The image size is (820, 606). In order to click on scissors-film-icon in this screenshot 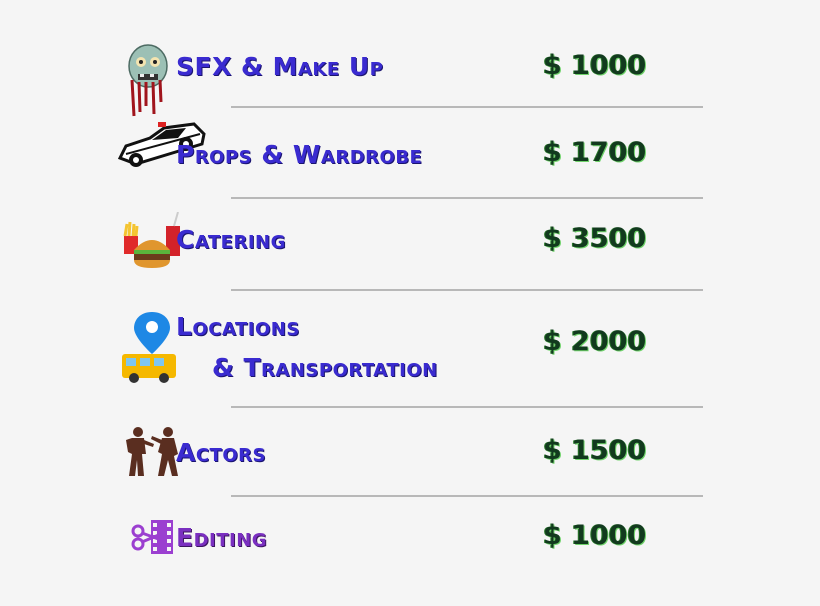, I will do `click(152, 537)`.